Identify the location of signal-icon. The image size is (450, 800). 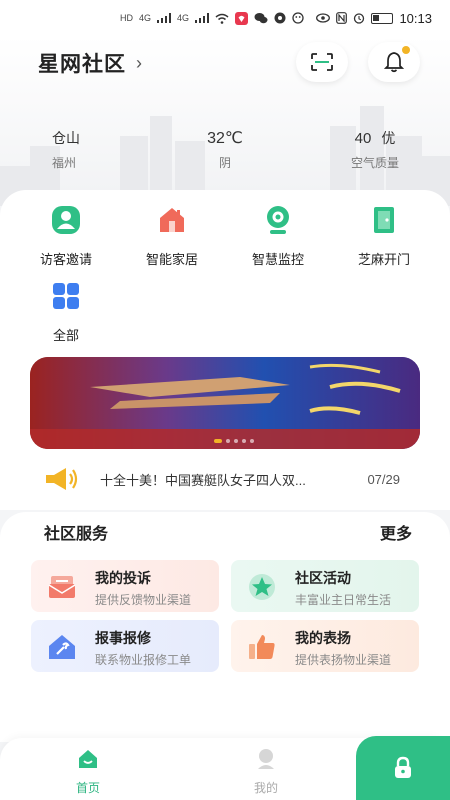
(164, 18).